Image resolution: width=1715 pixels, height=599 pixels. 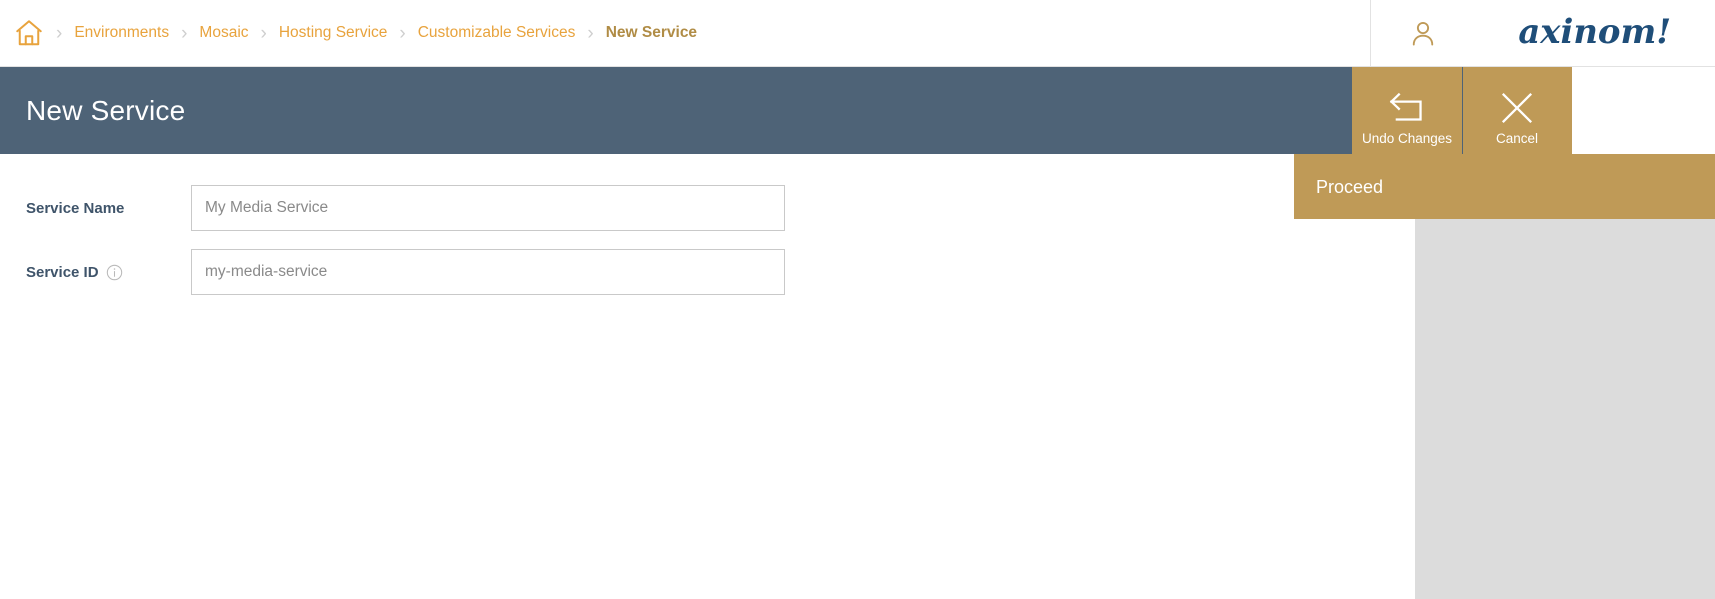 What do you see at coordinates (75, 208) in the screenshot?
I see `service-name-label-text: Service Name` at bounding box center [75, 208].